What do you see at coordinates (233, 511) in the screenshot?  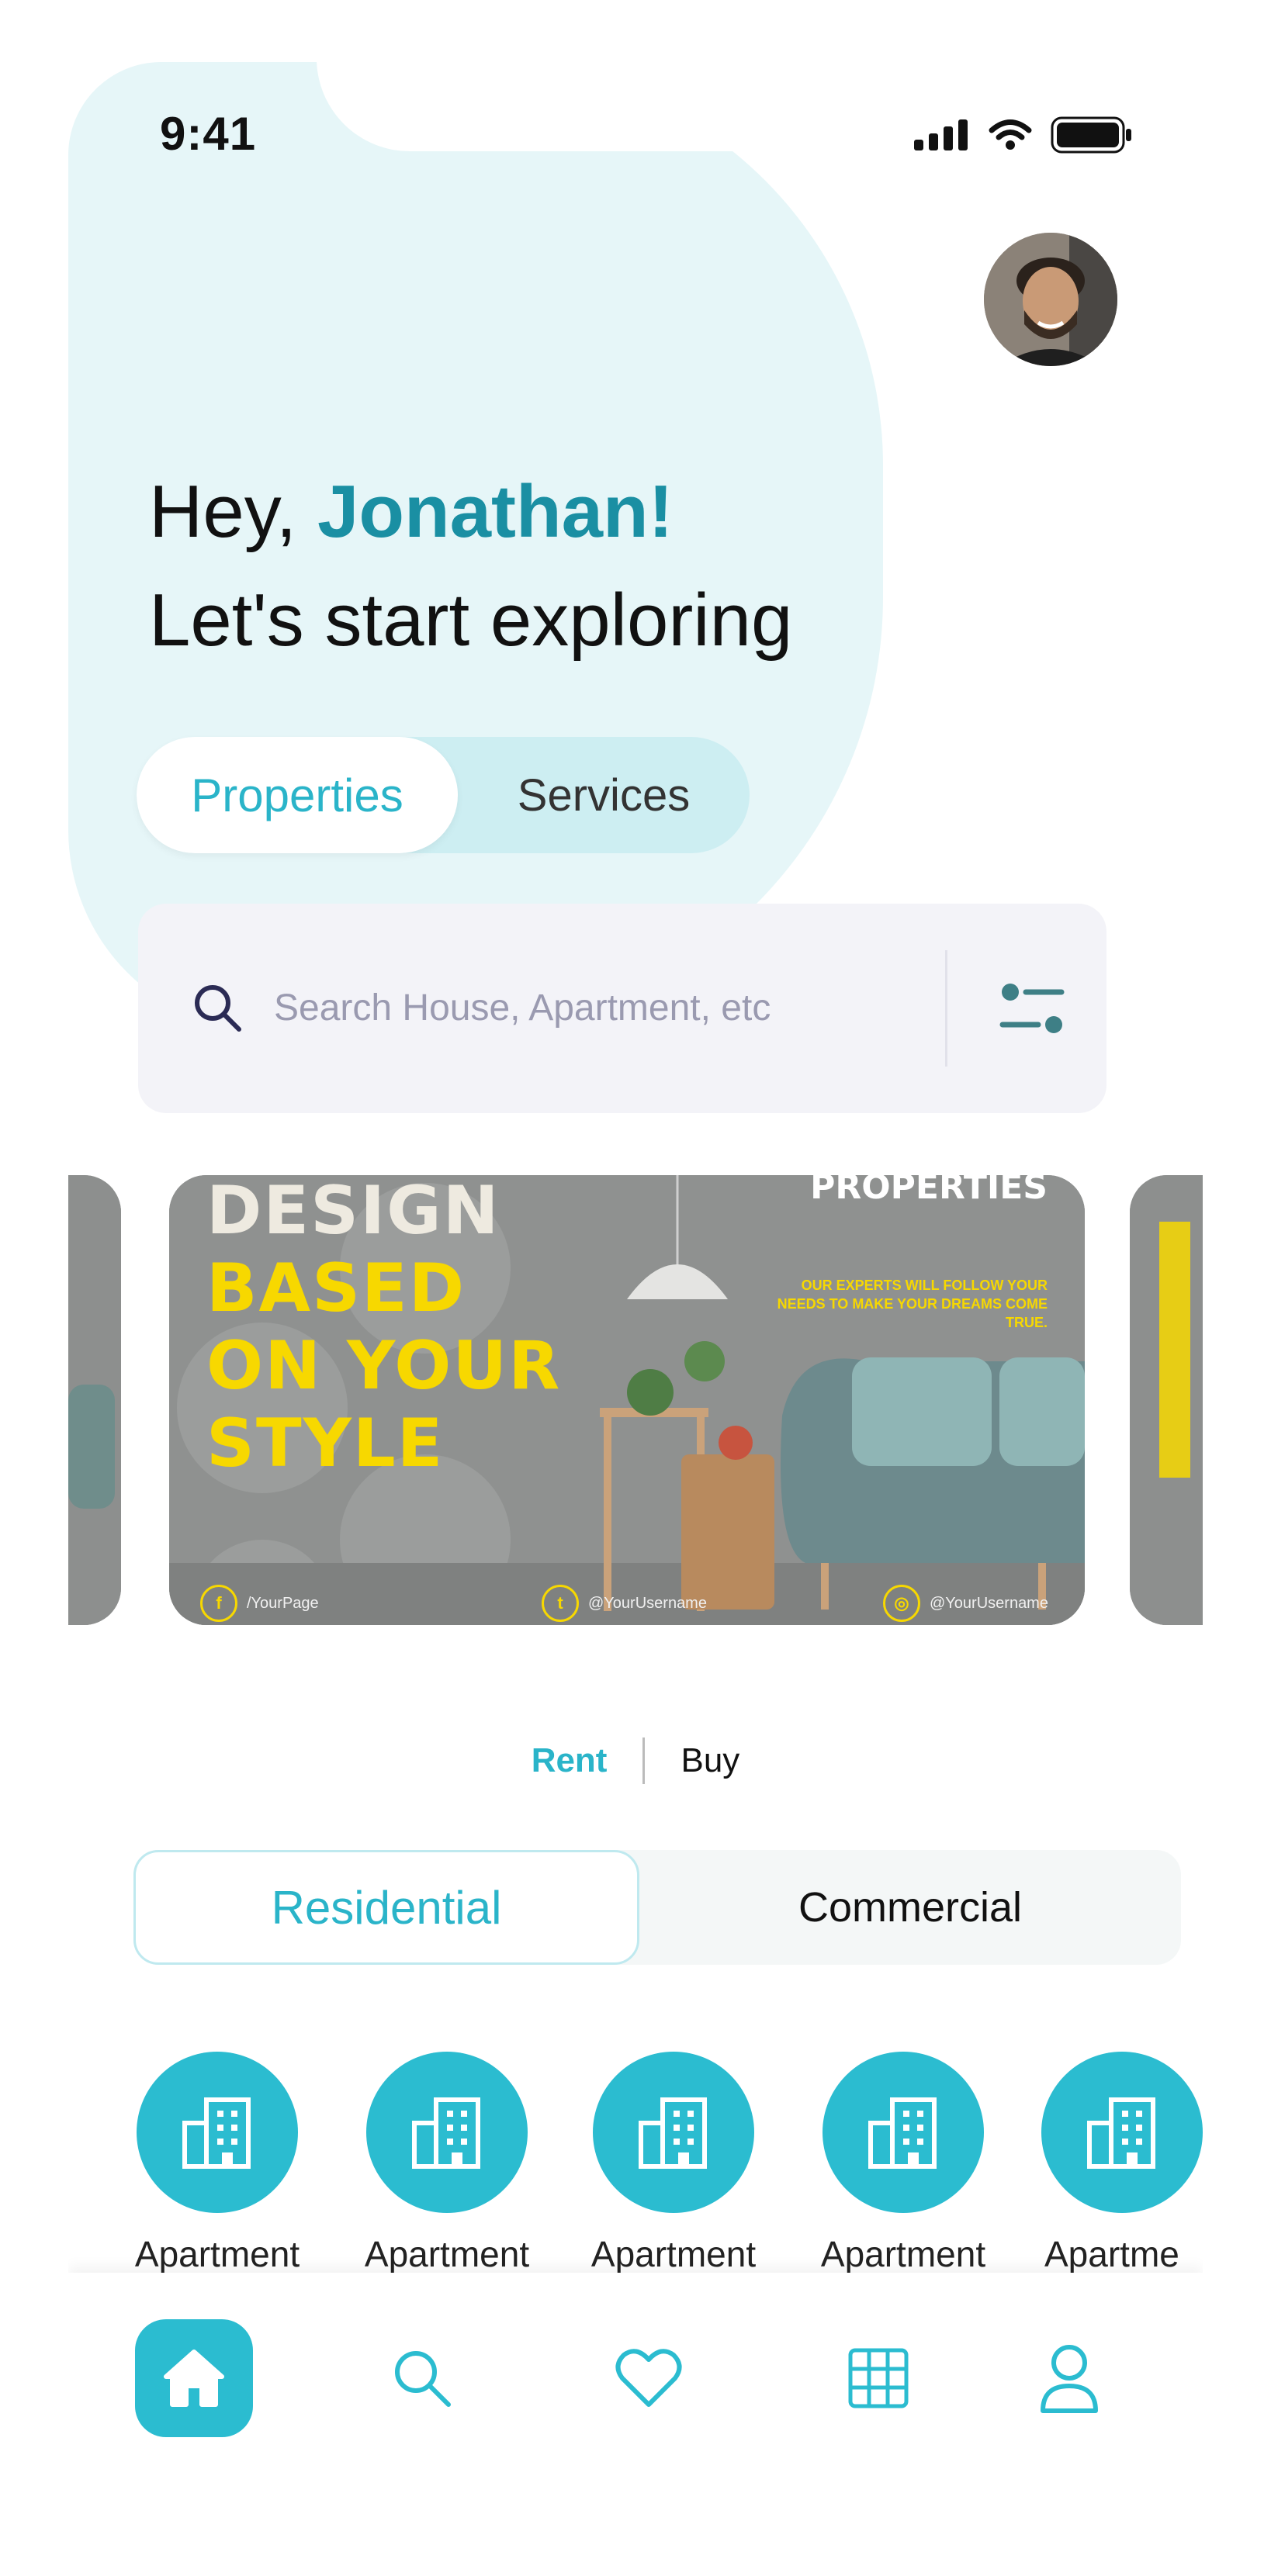 I see `greeting-prefix: Hey,` at bounding box center [233, 511].